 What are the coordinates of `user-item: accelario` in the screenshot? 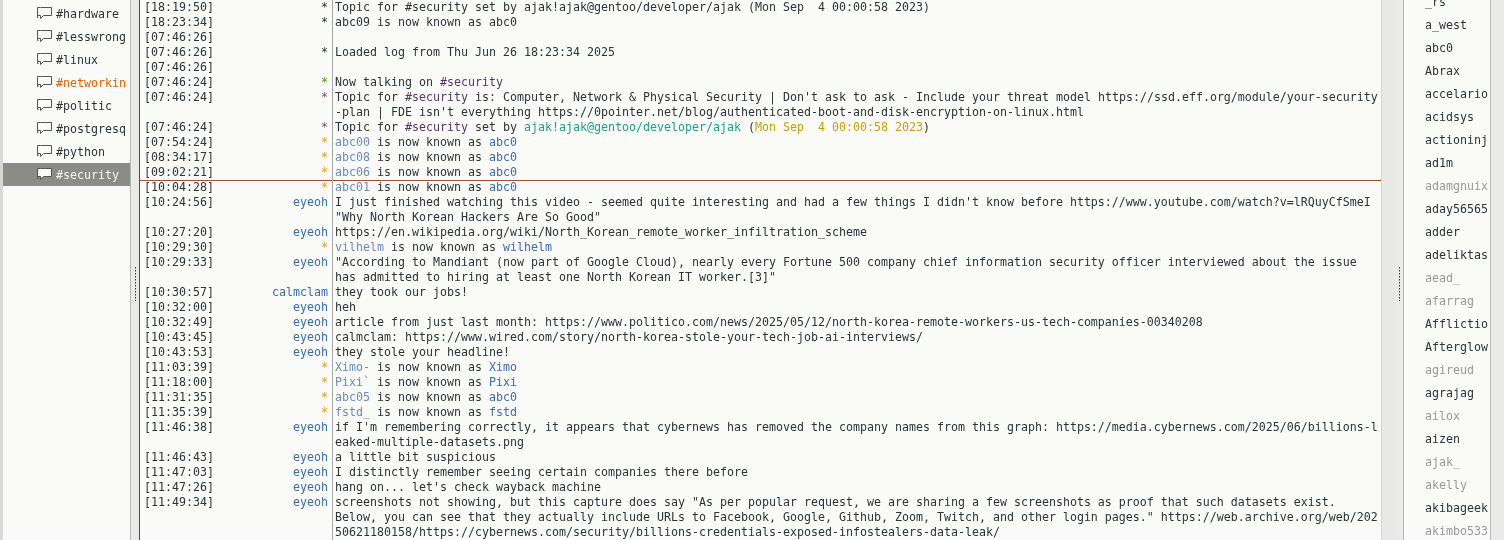 It's located at (1447, 94).